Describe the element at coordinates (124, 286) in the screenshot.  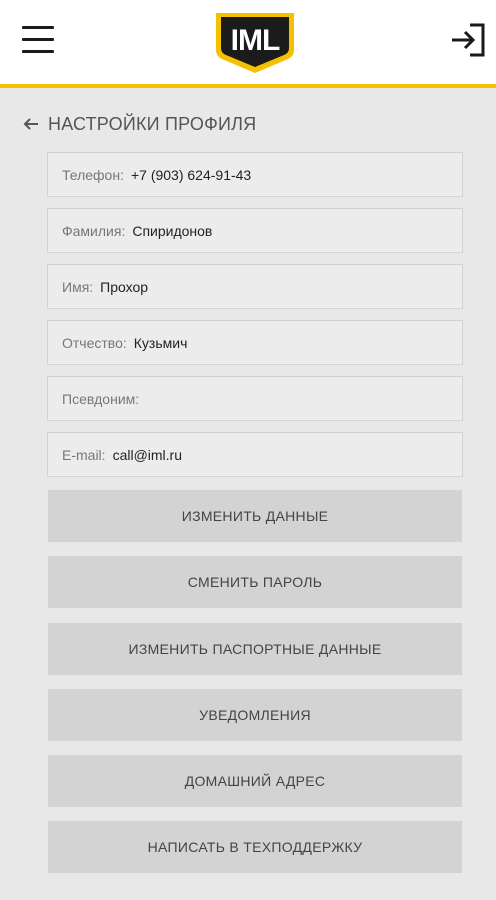
I see `field-value: Прохор` at that location.